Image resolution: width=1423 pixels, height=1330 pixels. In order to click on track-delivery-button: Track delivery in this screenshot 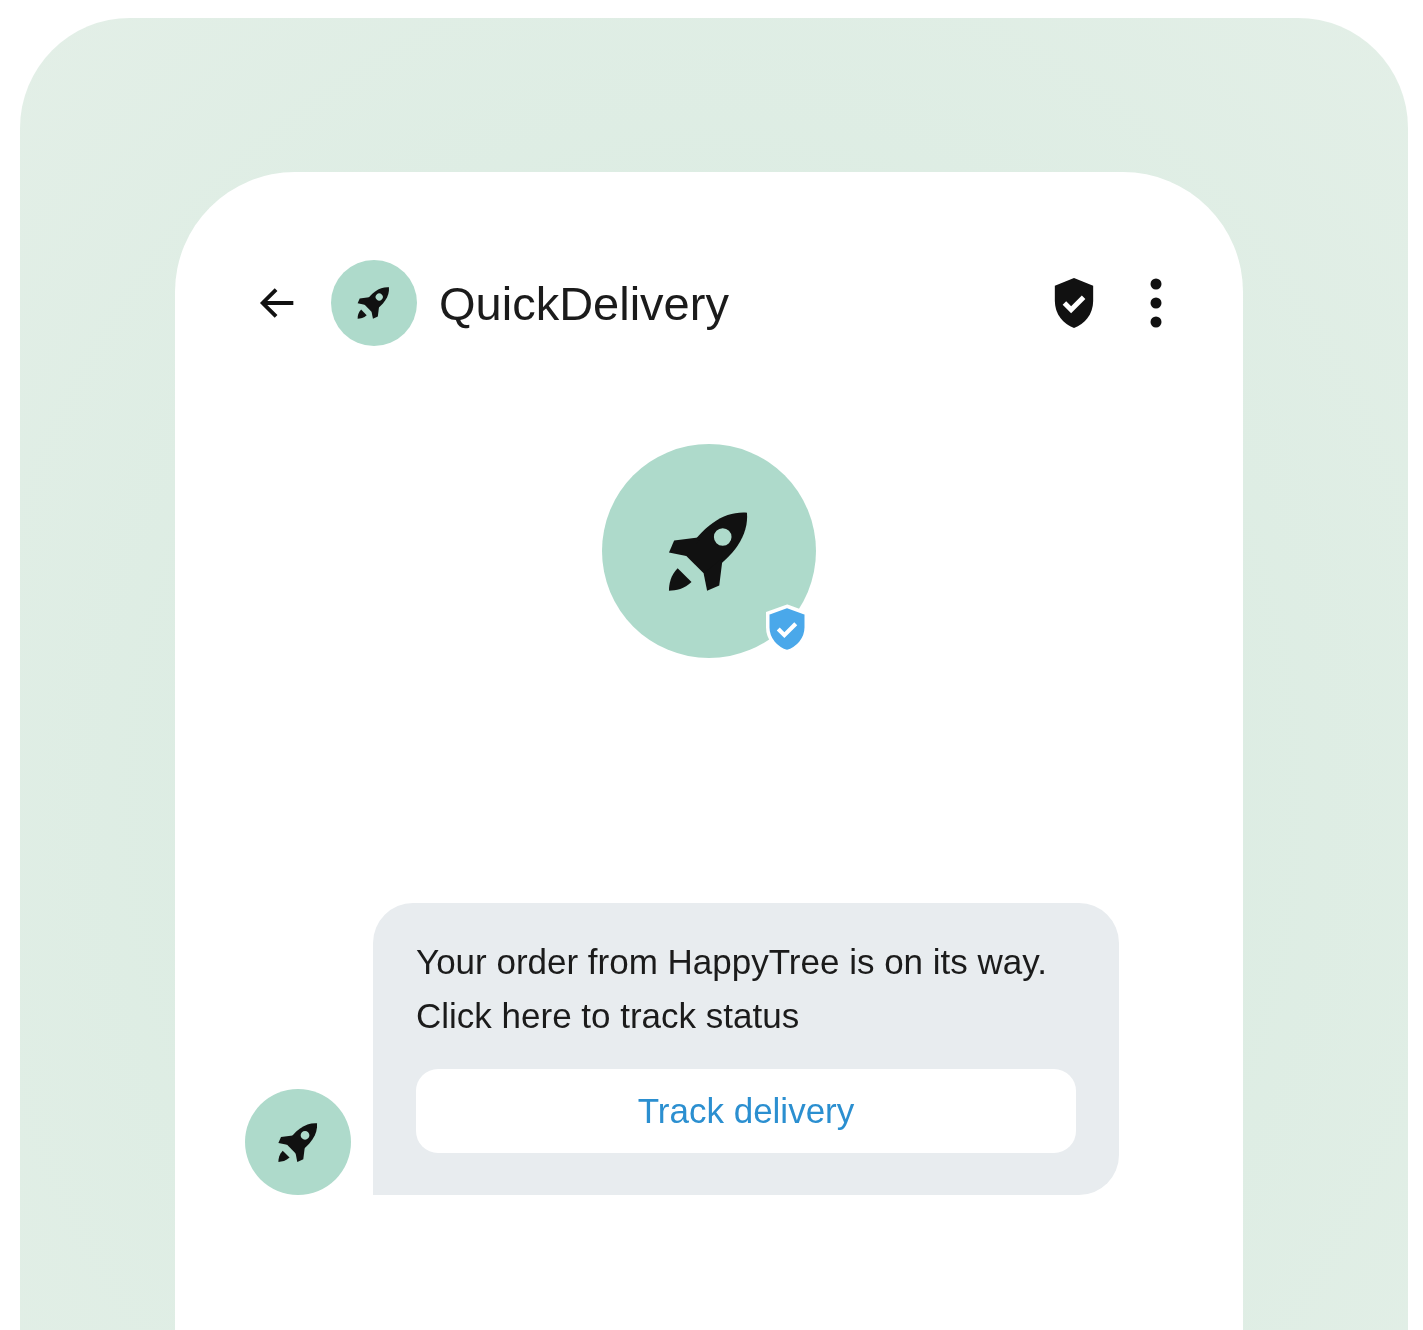, I will do `click(746, 1111)`.